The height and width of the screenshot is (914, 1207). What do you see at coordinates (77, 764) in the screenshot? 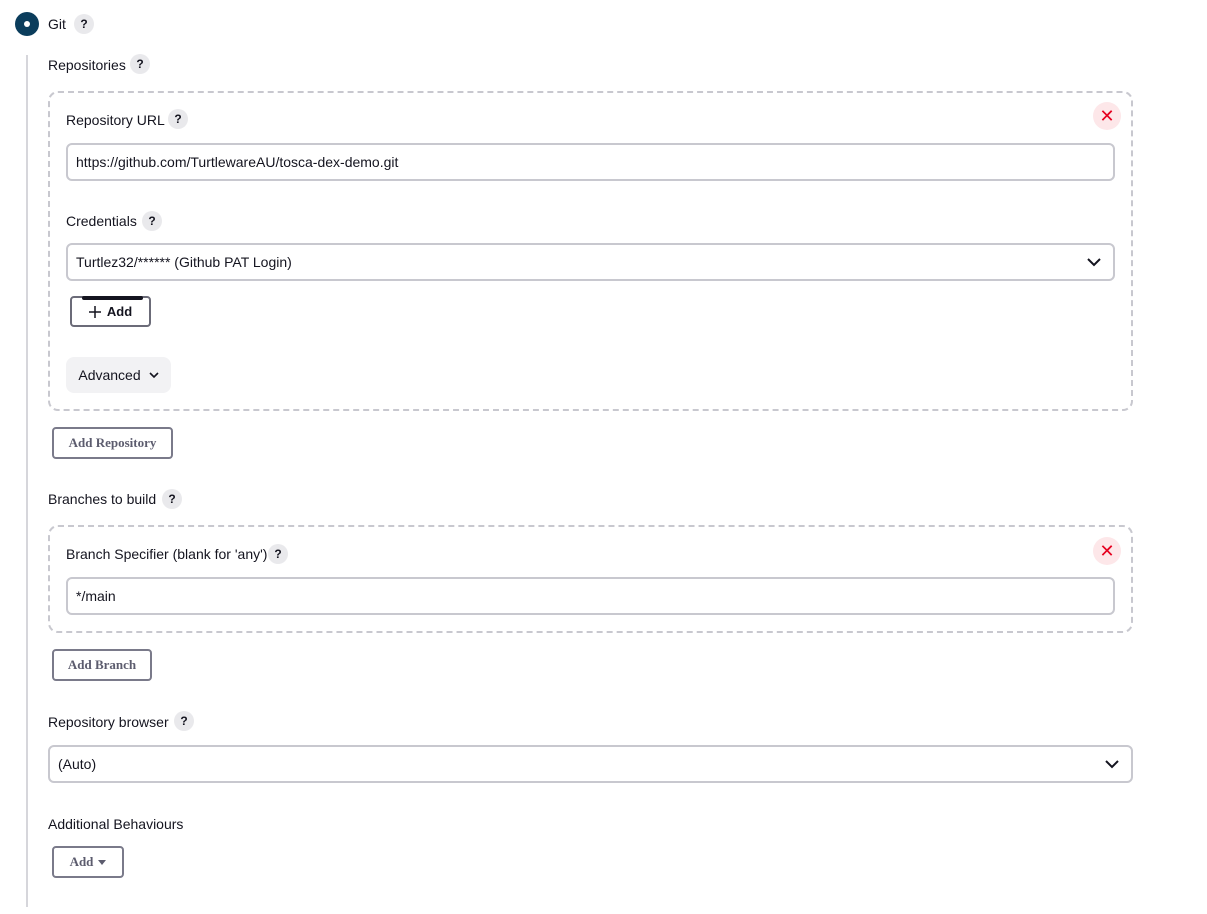
I see `repository-browser-value: (Auto)` at bounding box center [77, 764].